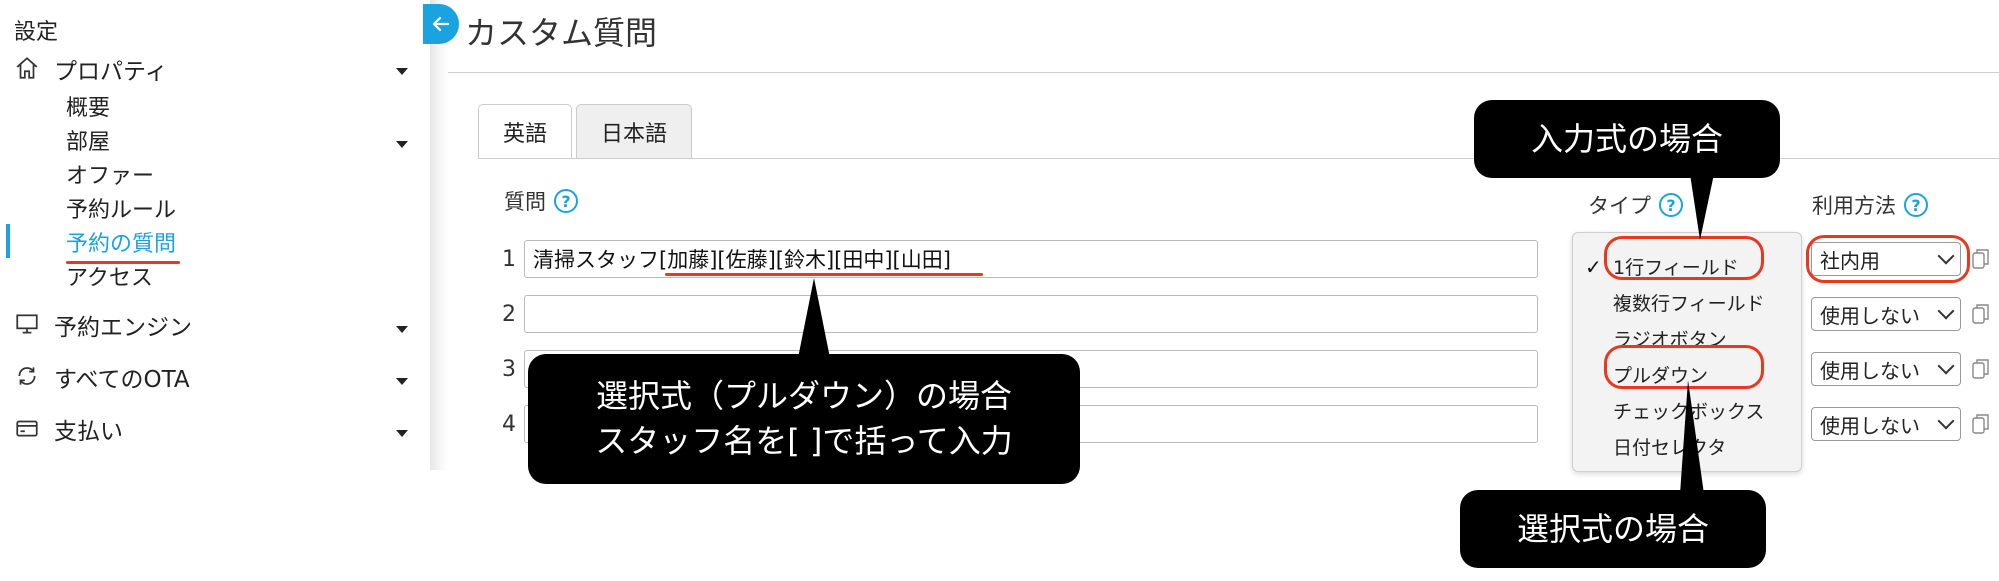  Describe the element at coordinates (525, 202) in the screenshot. I see `column-label: 質問` at that location.